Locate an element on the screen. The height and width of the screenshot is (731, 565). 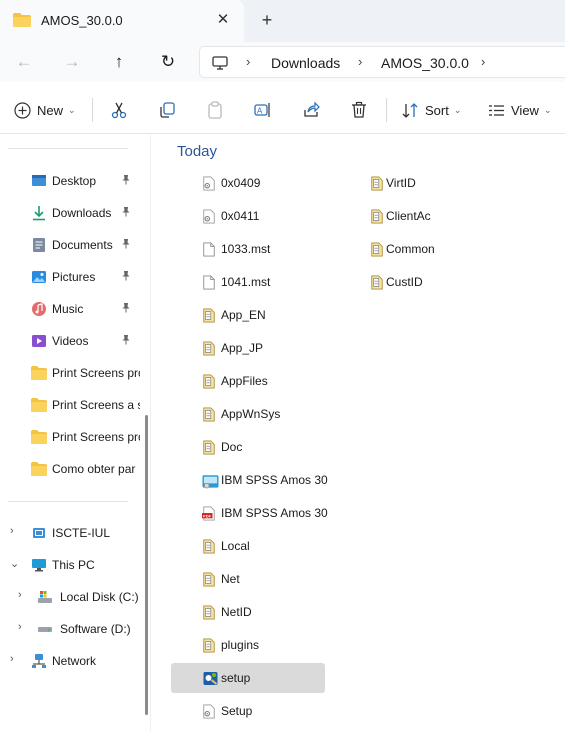
close-tab-button: ✕ is located at coordinates (223, 20).